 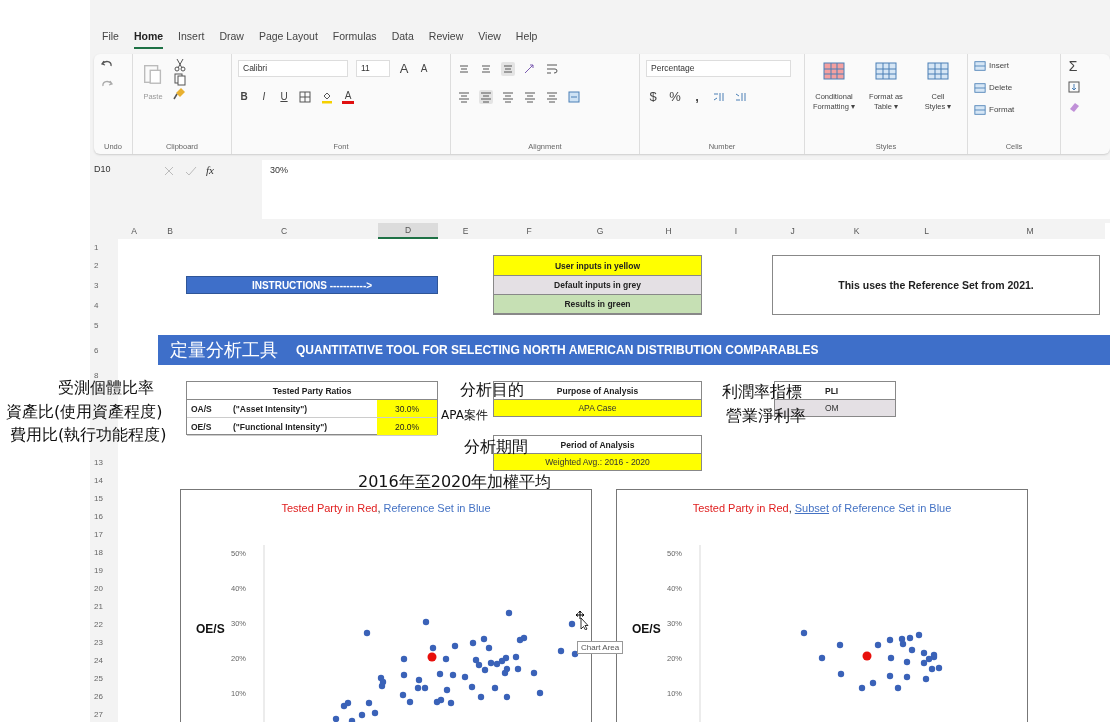 I want to click on input-cell: 20.0%, so click(x=407, y=427).